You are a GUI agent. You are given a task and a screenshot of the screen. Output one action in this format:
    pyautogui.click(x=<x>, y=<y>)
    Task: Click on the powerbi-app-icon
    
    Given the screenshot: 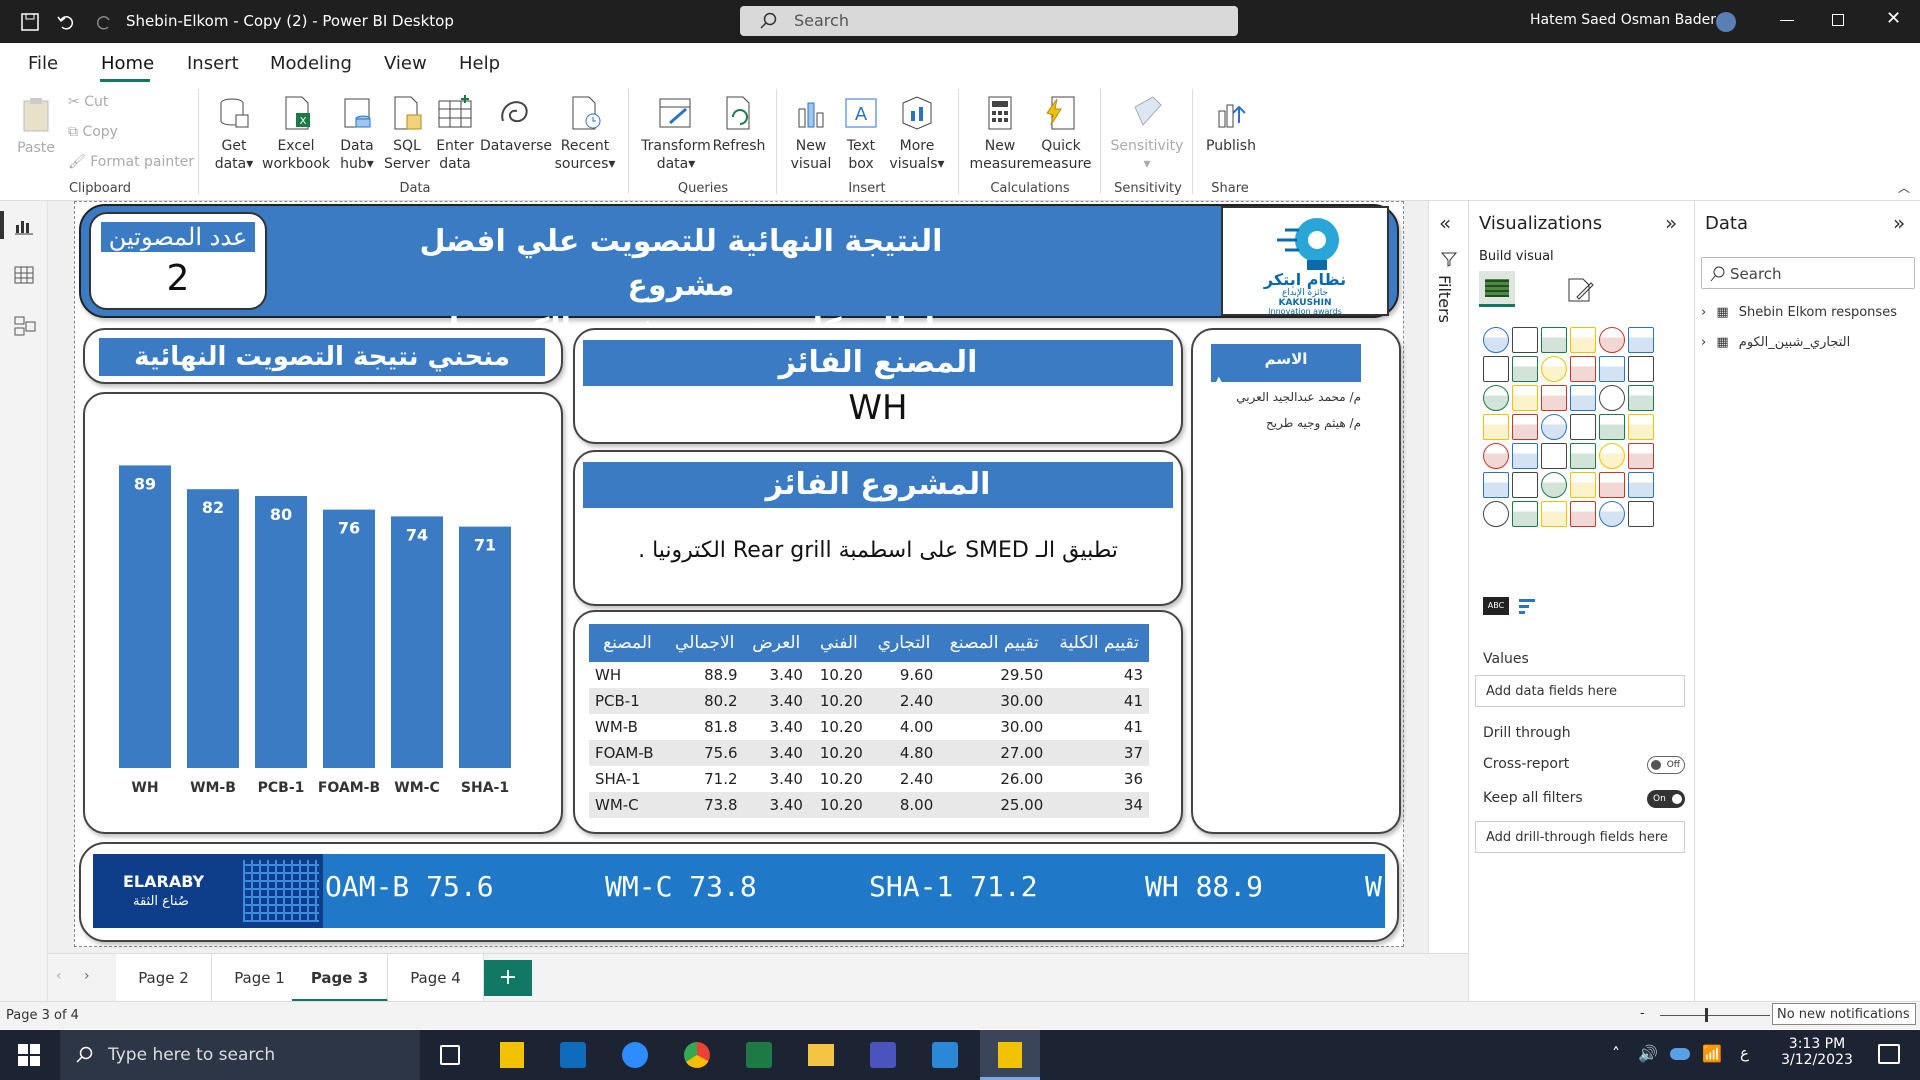 What is the action you would take?
    pyautogui.click(x=512, y=1055)
    